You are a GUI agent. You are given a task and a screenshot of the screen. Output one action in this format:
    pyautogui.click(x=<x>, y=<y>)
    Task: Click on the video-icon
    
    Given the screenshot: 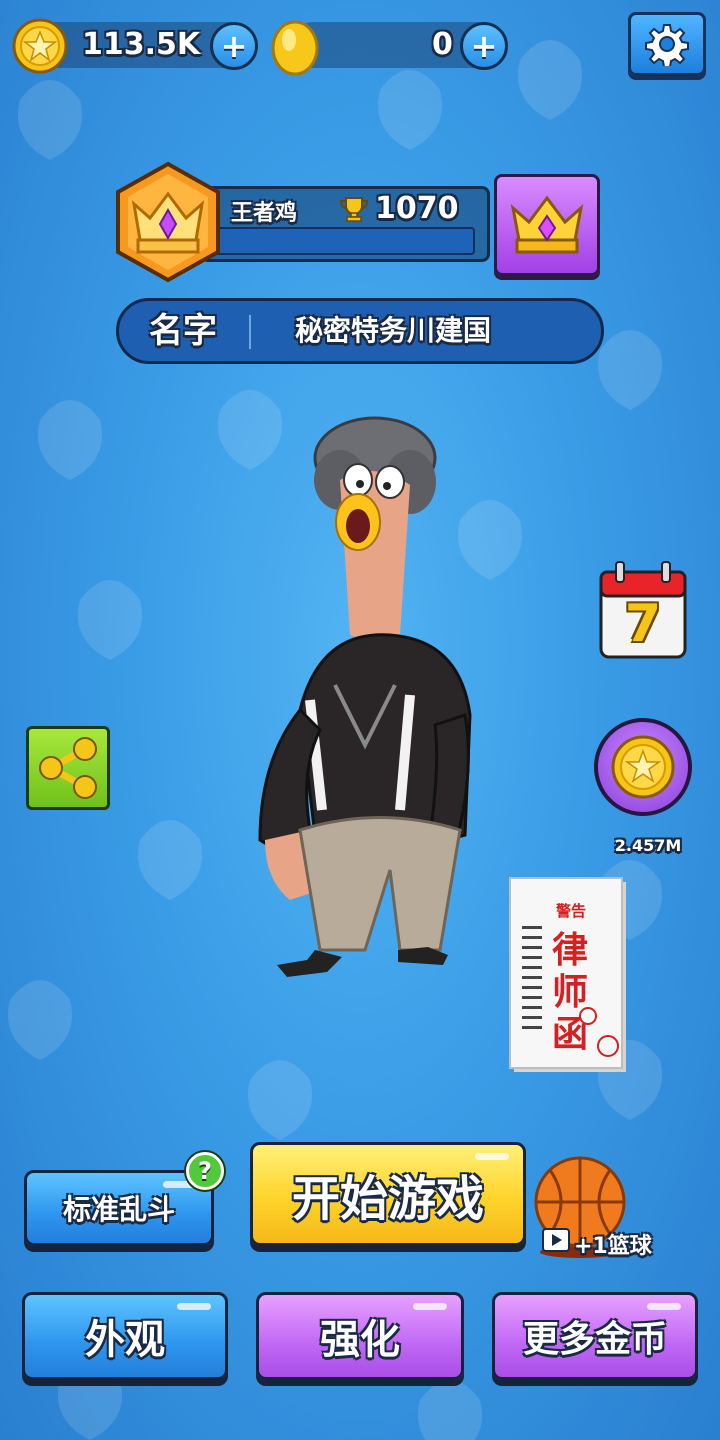 What is the action you would take?
    pyautogui.click(x=556, y=1240)
    